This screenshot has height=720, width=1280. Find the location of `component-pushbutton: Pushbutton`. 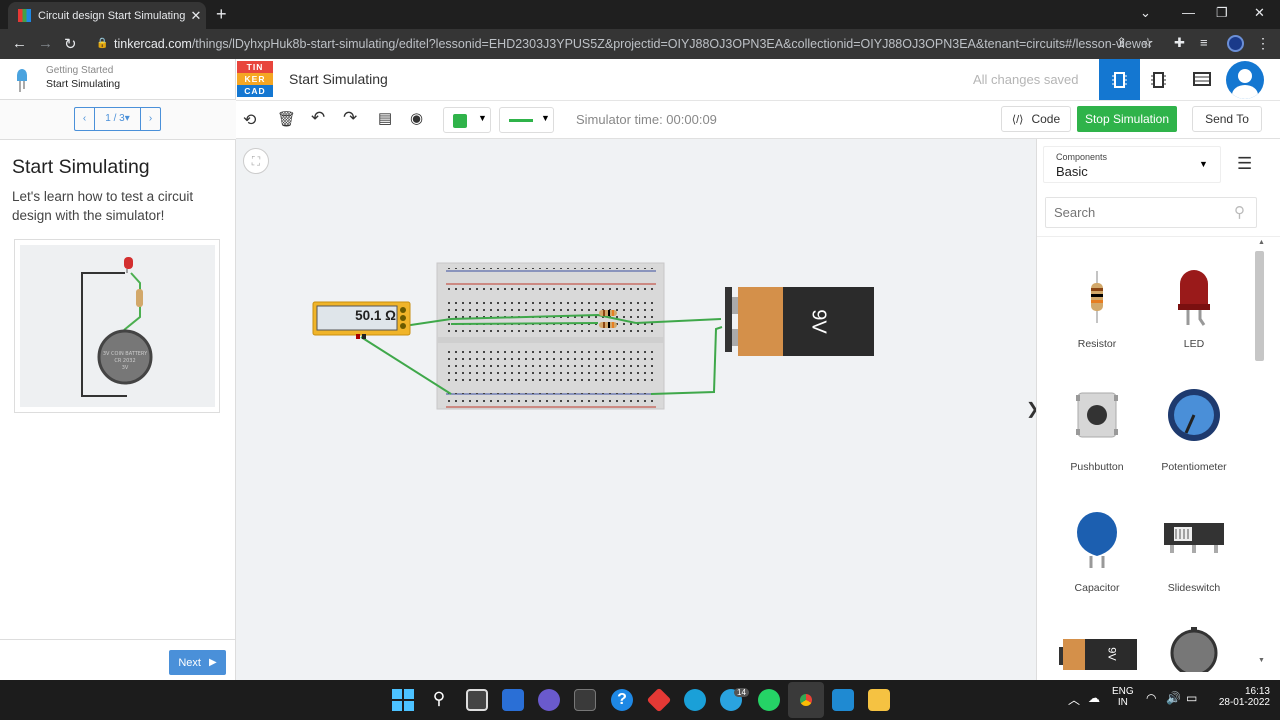

component-pushbutton: Pushbutton is located at coordinates (1097, 432).